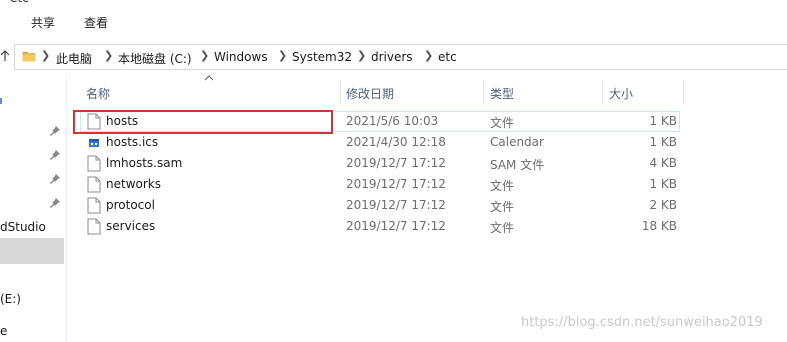 This screenshot has height=342, width=787. What do you see at coordinates (241, 57) in the screenshot?
I see `breadcrumb-windows: Windows` at bounding box center [241, 57].